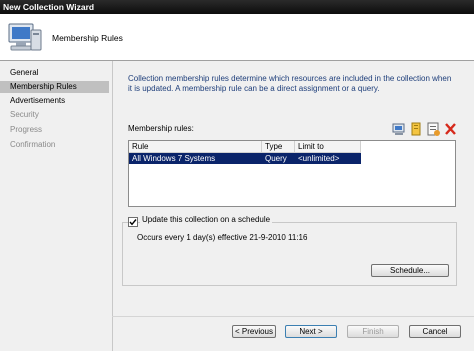 This screenshot has width=474, height=351. I want to click on delete-icon, so click(450, 129).